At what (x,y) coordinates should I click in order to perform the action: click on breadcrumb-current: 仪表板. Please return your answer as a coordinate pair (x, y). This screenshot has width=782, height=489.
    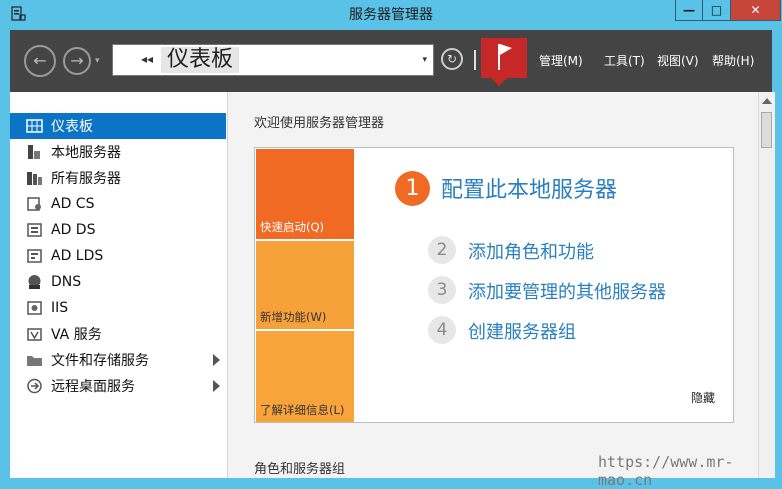
    Looking at the image, I should click on (200, 60).